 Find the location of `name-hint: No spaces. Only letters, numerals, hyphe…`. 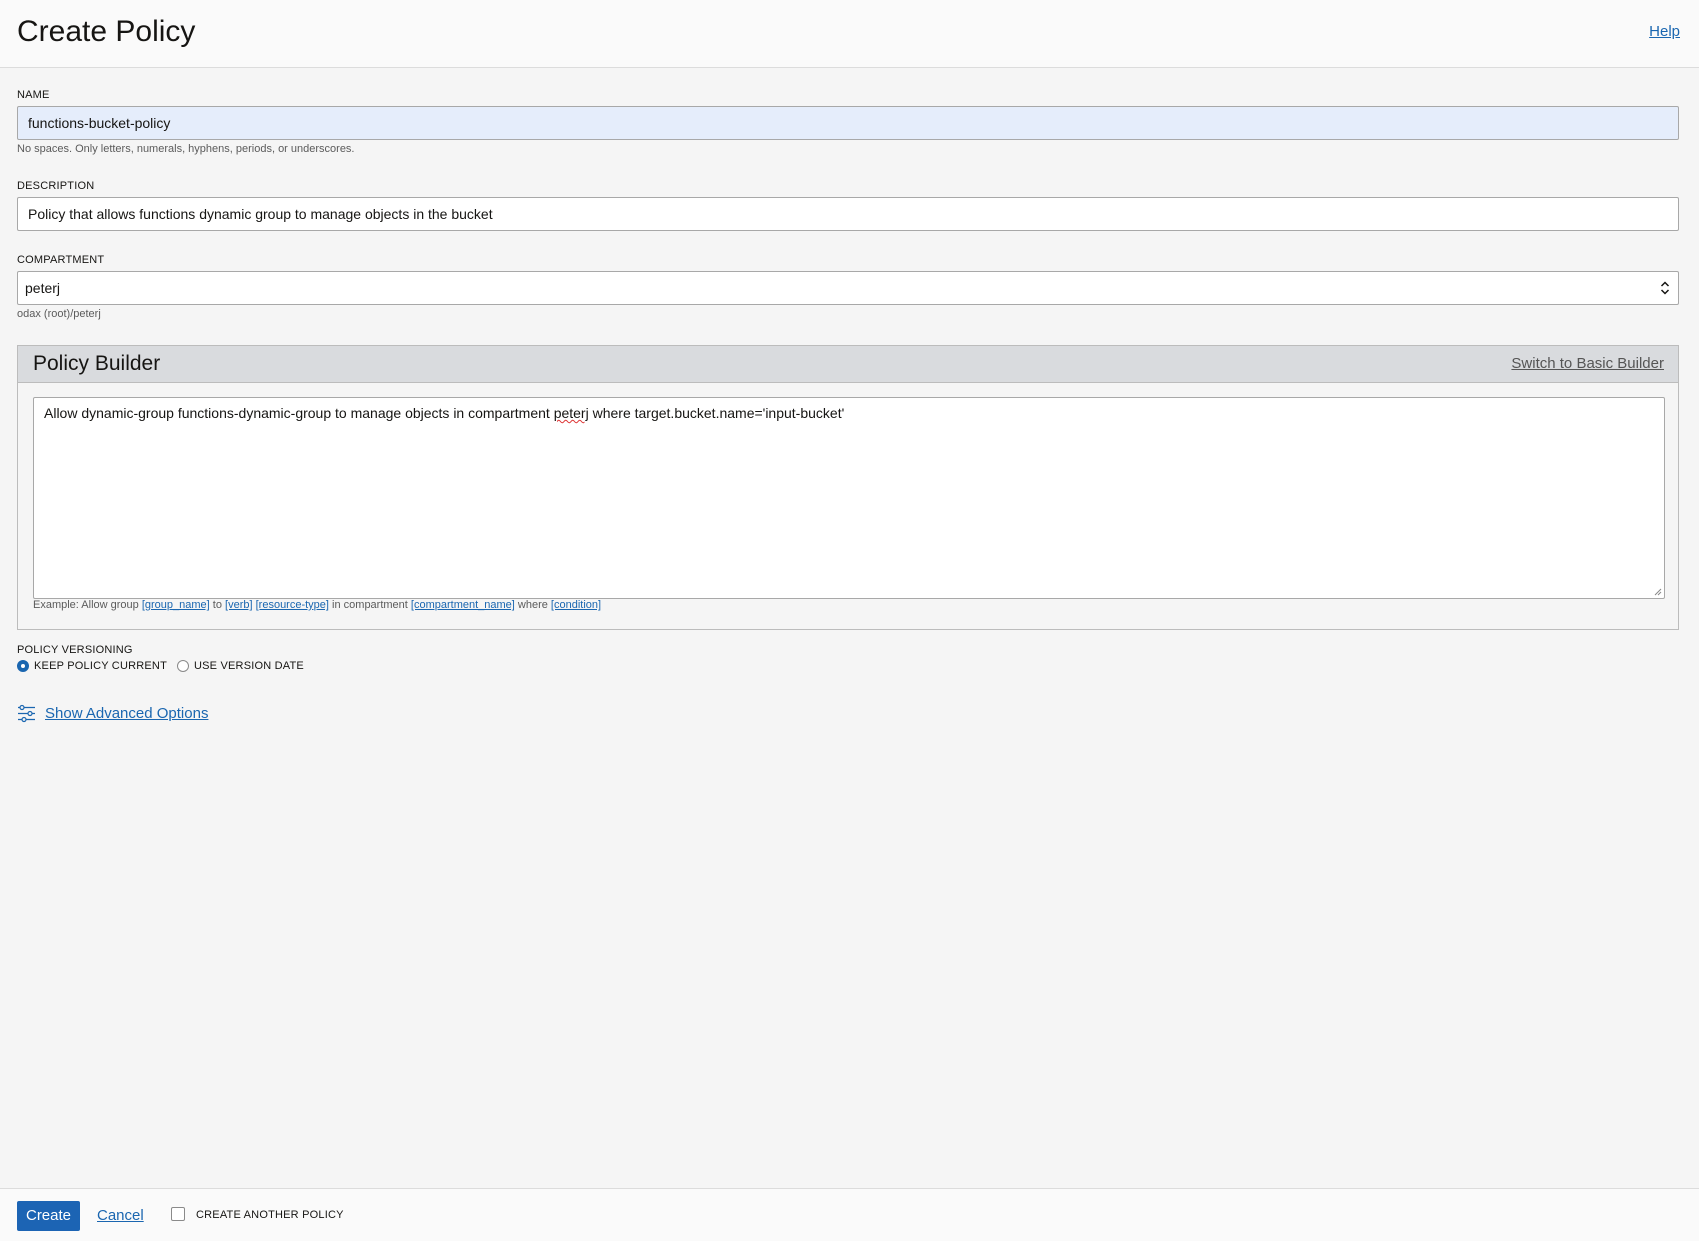

name-hint: No spaces. Only letters, numerals, hyphe… is located at coordinates (186, 149).